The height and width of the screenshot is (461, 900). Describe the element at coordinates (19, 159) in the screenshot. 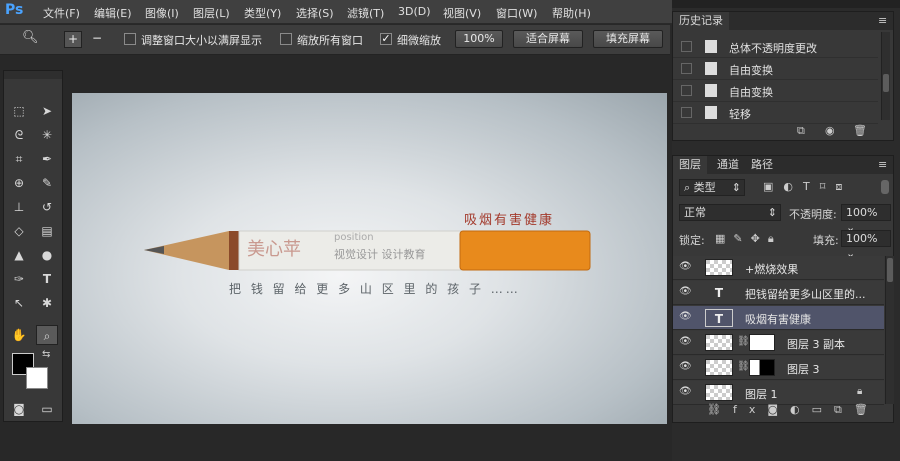

I see `crop-tool-icon: ⌗` at that location.